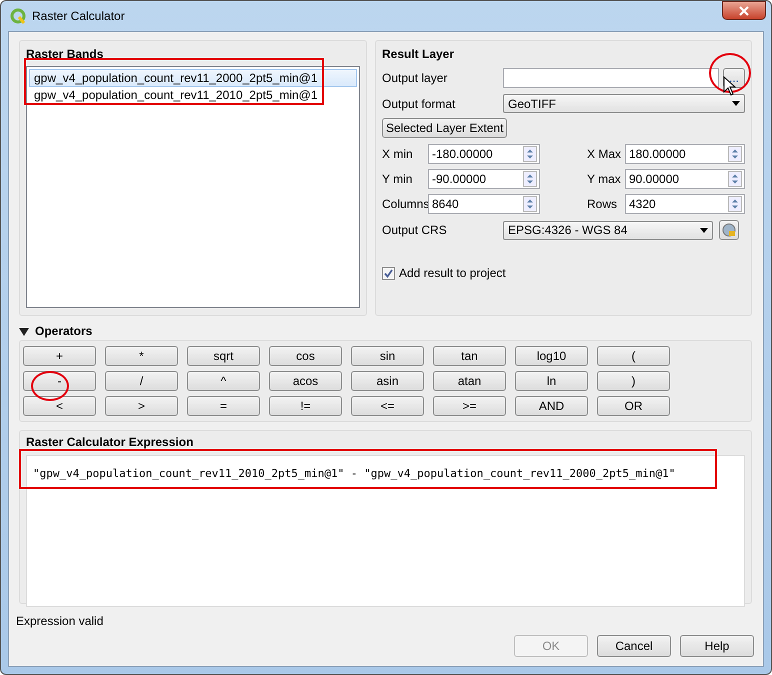 The image size is (772, 675). I want to click on operator-button: !=, so click(305, 406).